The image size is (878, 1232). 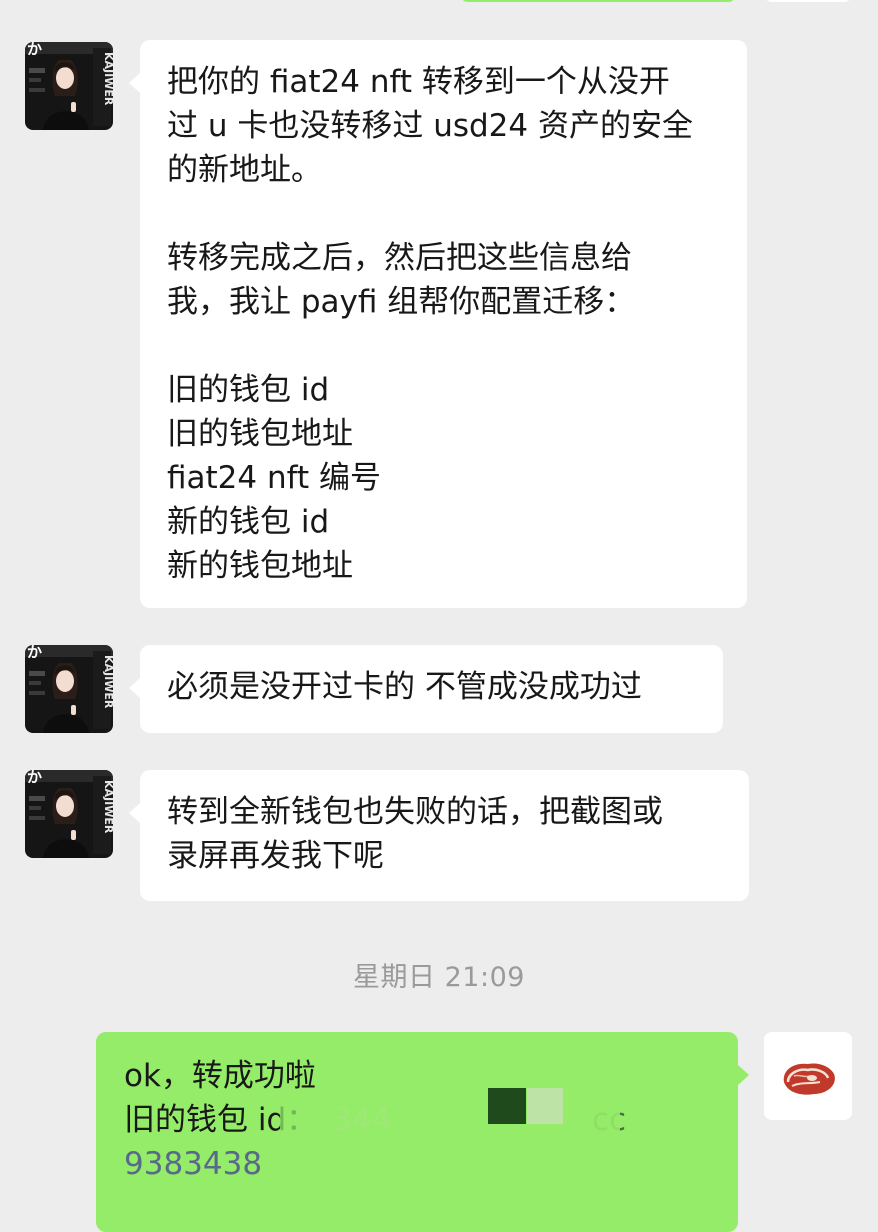 What do you see at coordinates (275, 856) in the screenshot?
I see `message-text: 录屏再发我下呢` at bounding box center [275, 856].